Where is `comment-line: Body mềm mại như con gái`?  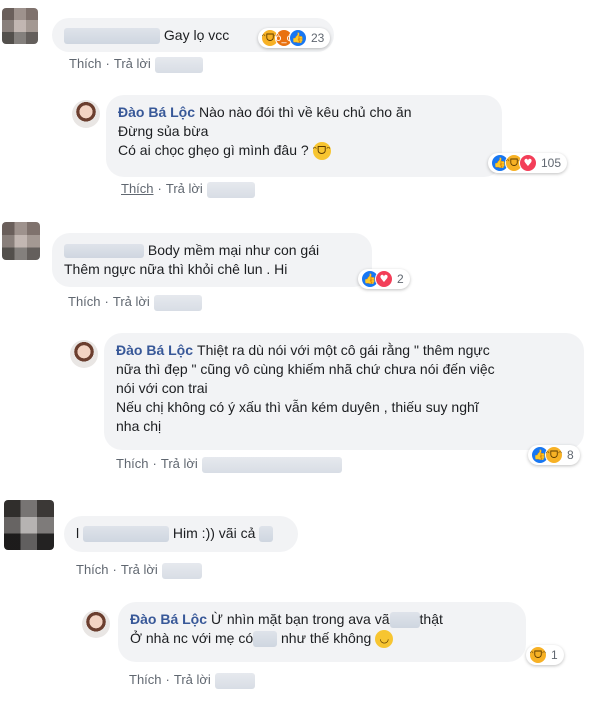
comment-line: Body mềm mại như con gái is located at coordinates (233, 250).